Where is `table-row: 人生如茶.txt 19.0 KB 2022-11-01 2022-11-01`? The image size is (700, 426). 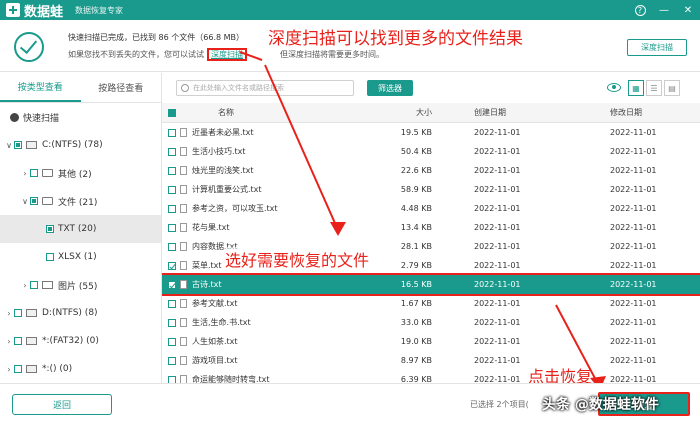 table-row: 人生如茶.txt 19.0 KB 2022-11-01 2022-11-01 is located at coordinates (431, 341).